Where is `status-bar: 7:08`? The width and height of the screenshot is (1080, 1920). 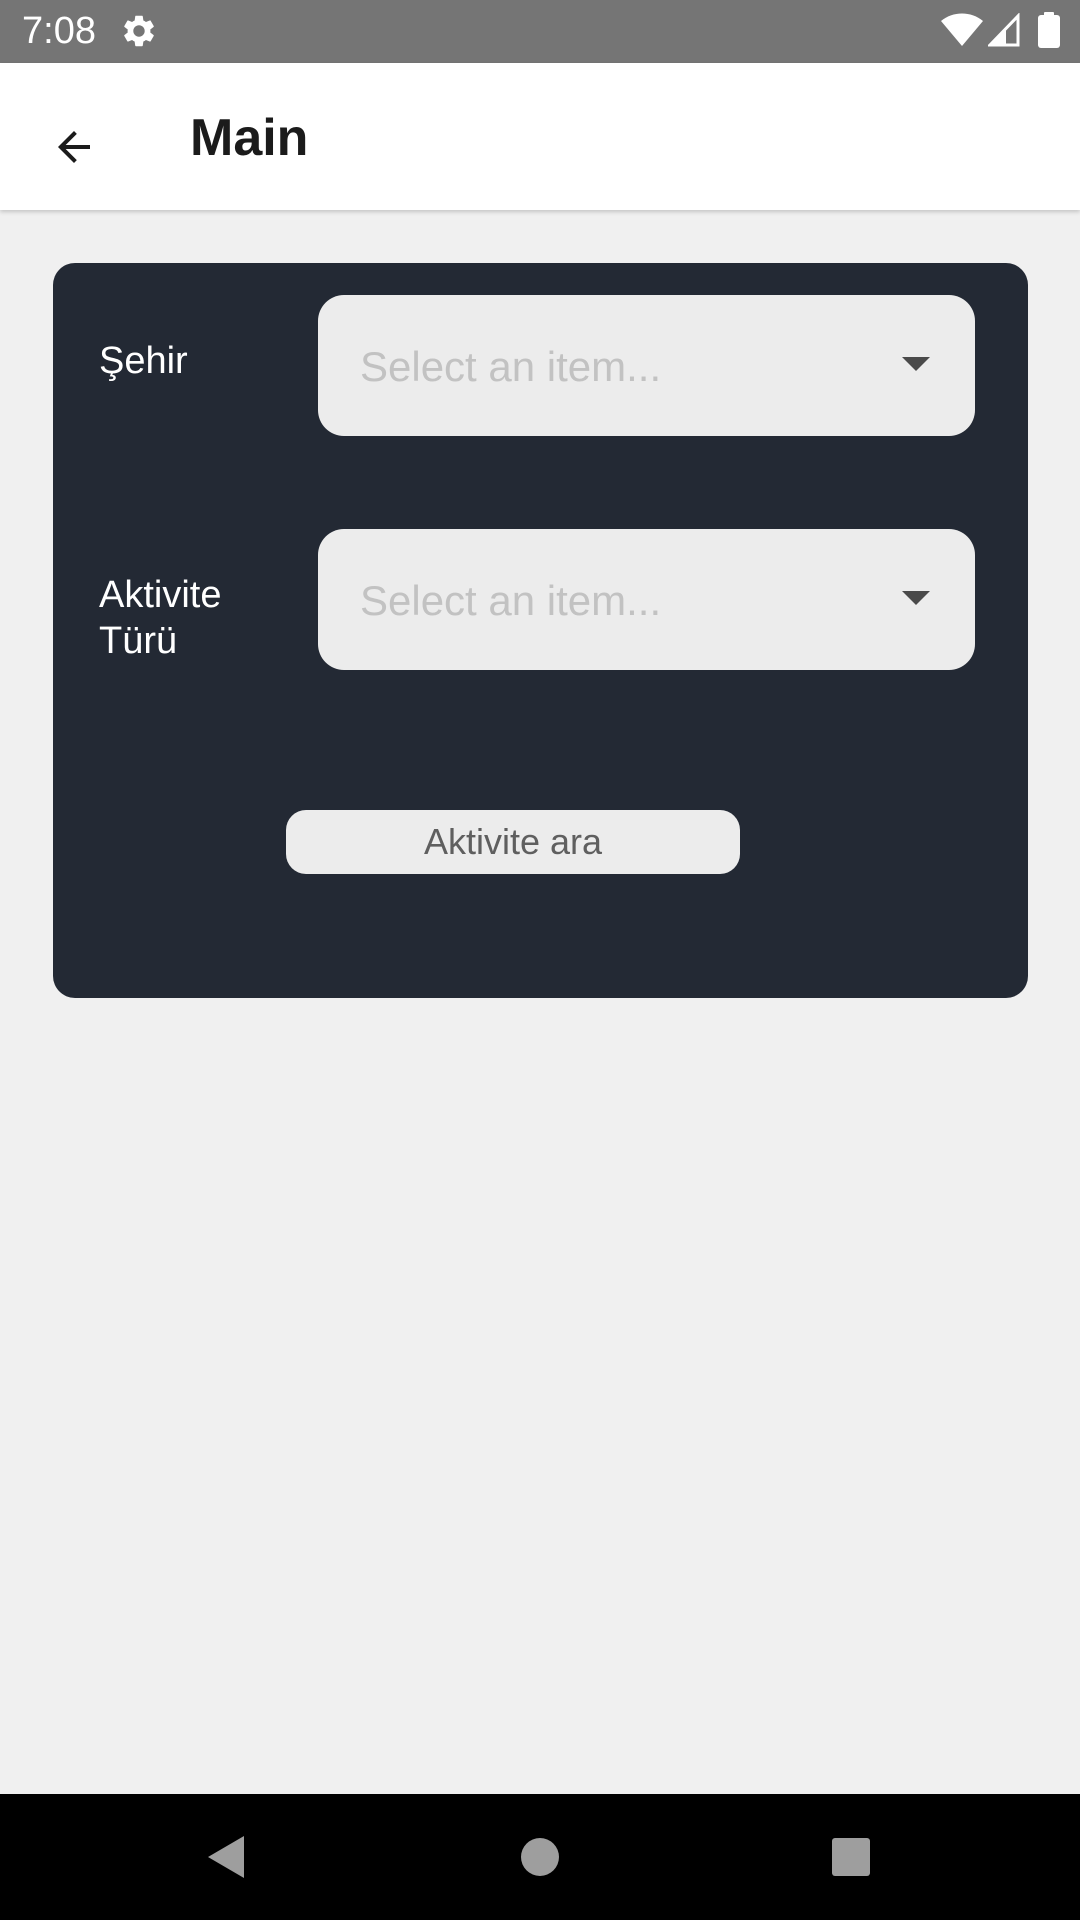 status-bar: 7:08 is located at coordinates (540, 31).